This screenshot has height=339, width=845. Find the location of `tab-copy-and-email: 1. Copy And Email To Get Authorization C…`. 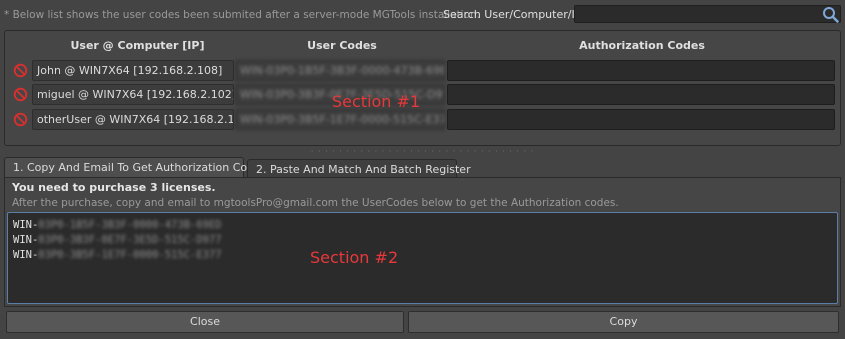

tab-copy-and-email: 1. Copy And Email To Get Authorization C… is located at coordinates (135, 167).